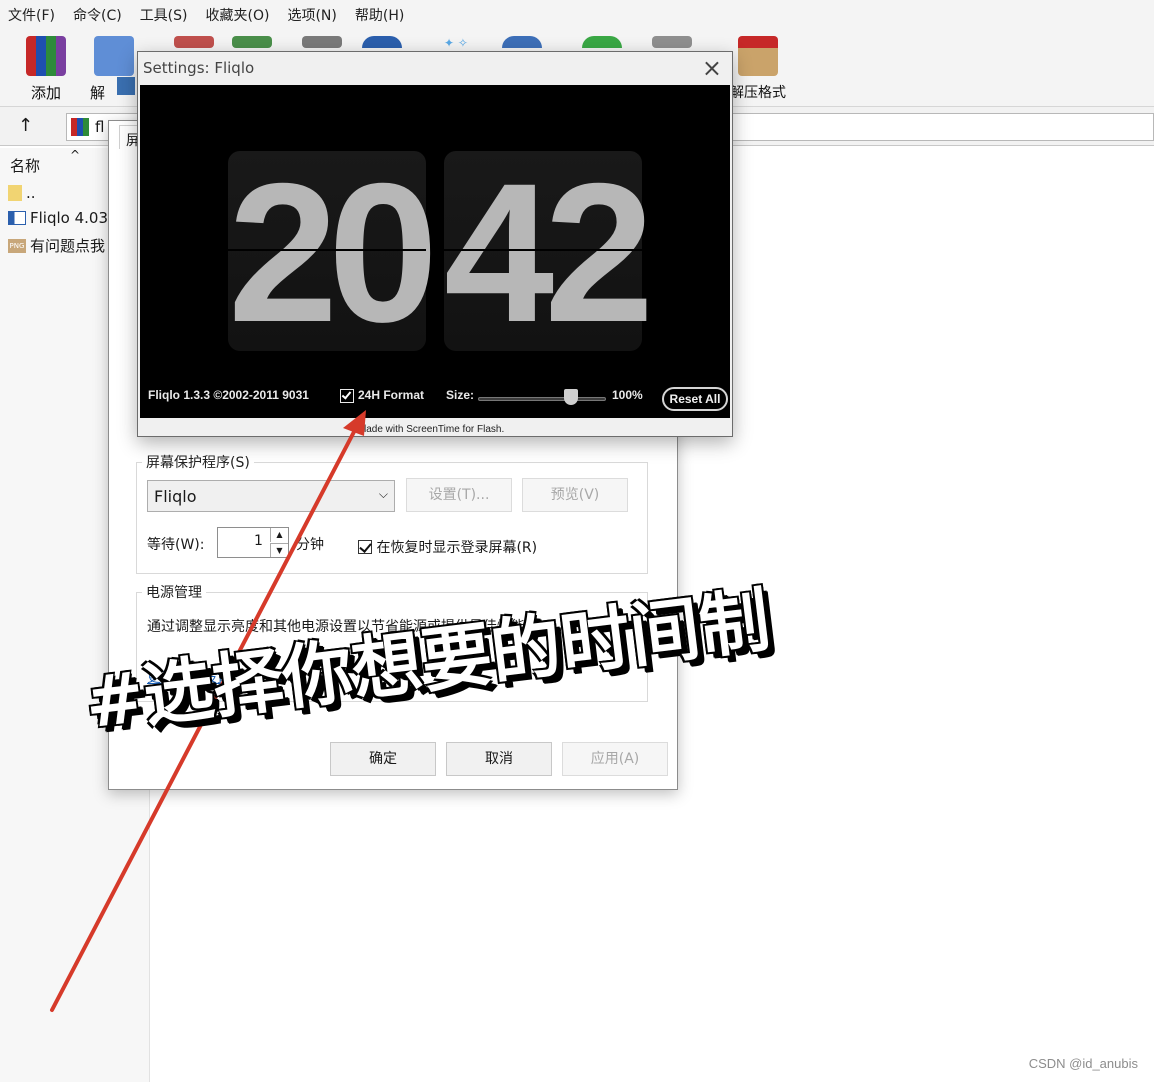 The width and height of the screenshot is (1154, 1082). What do you see at coordinates (354, 423) in the screenshot?
I see `arrowhead-icon` at bounding box center [354, 423].